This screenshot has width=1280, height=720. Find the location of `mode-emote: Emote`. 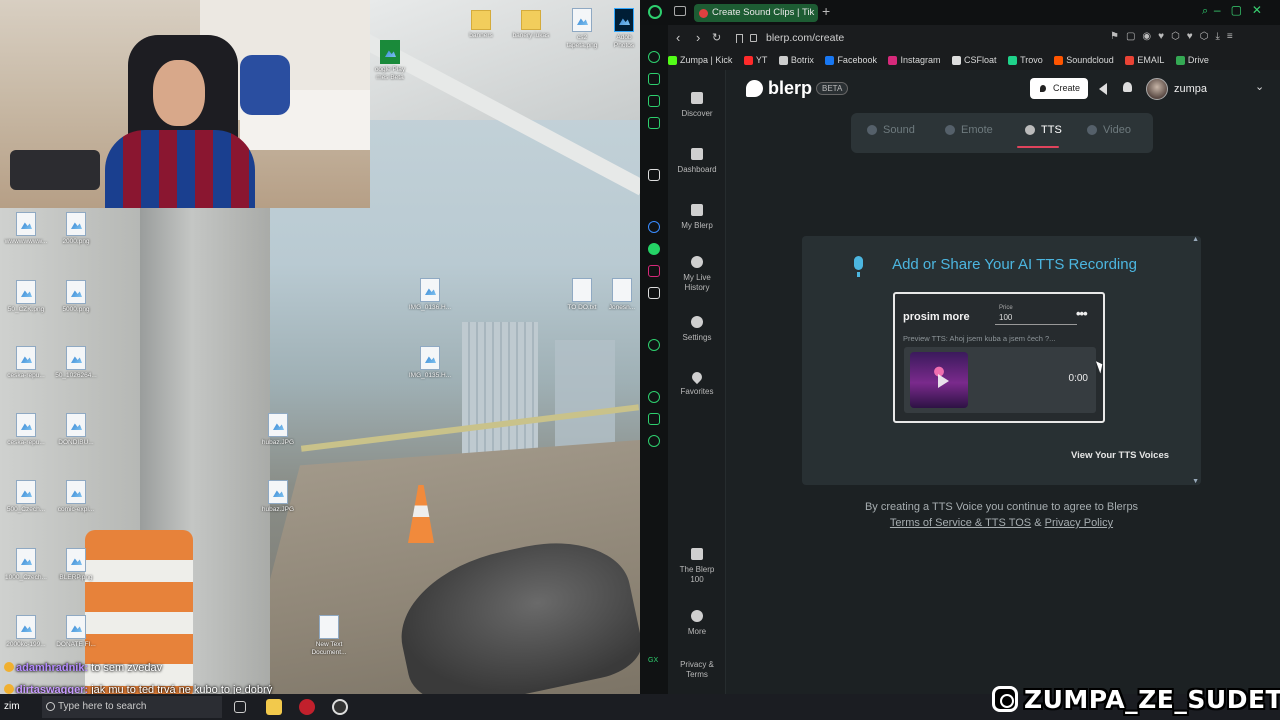

mode-emote: Emote is located at coordinates (969, 130).